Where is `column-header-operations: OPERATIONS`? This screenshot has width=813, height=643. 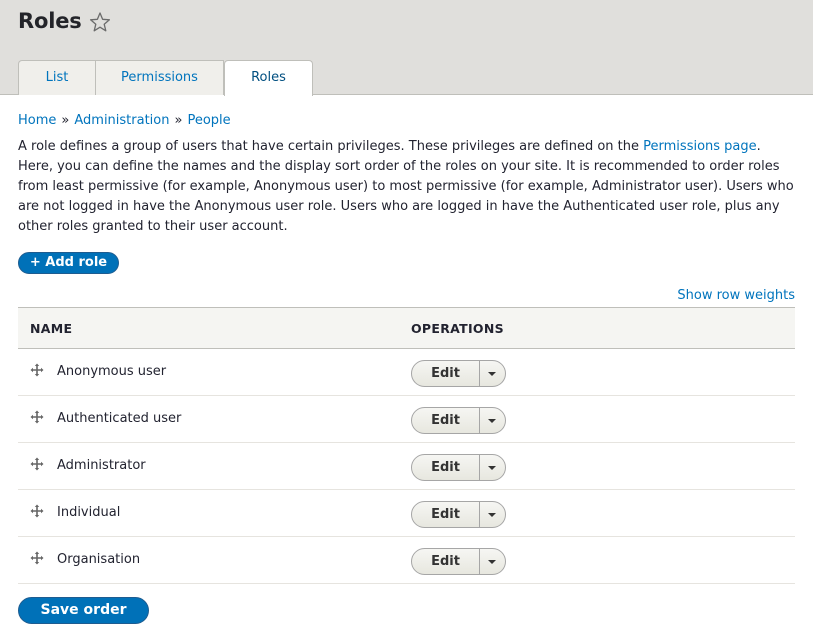
column-header-operations: OPERATIONS is located at coordinates (457, 328).